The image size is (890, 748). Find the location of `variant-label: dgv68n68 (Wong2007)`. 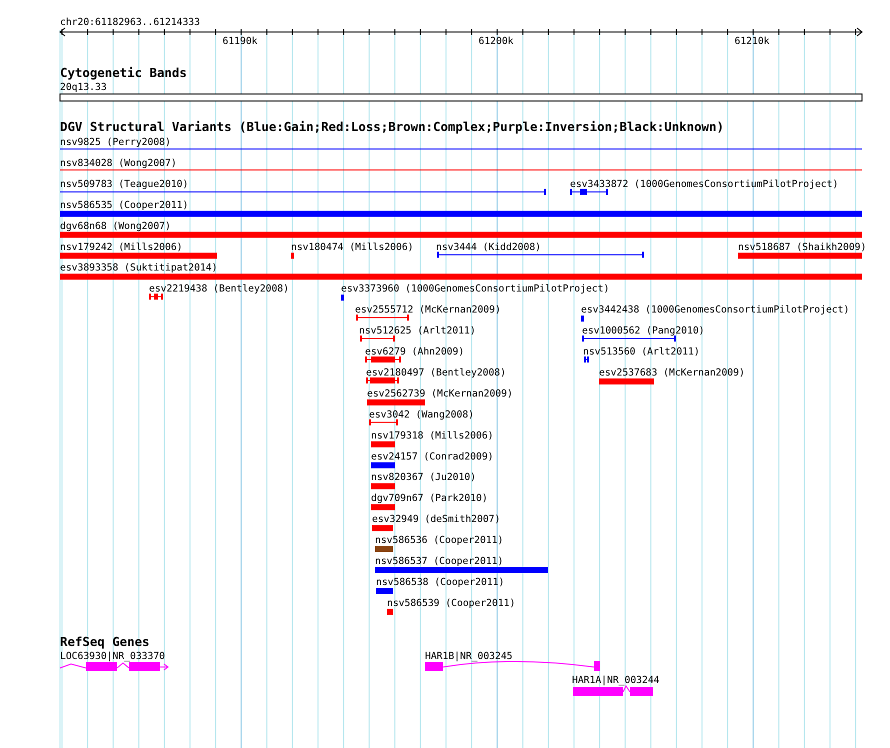

variant-label: dgv68n68 (Wong2007) is located at coordinates (115, 226).